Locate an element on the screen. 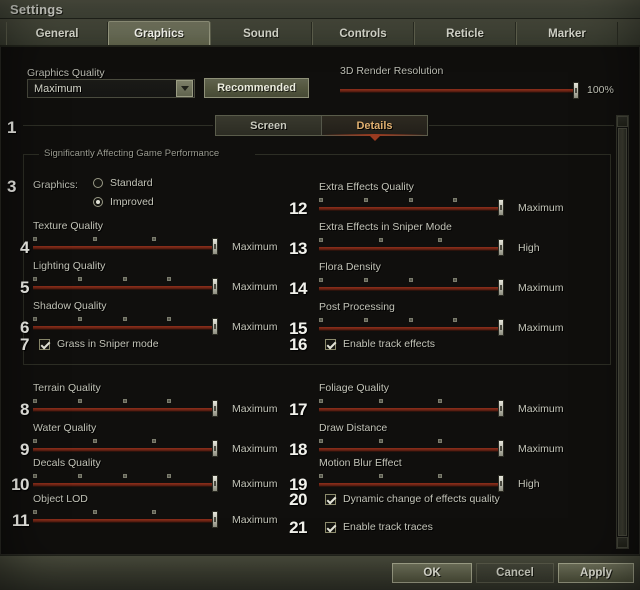 The width and height of the screenshot is (640, 590). tab-general: General is located at coordinates (57, 33).